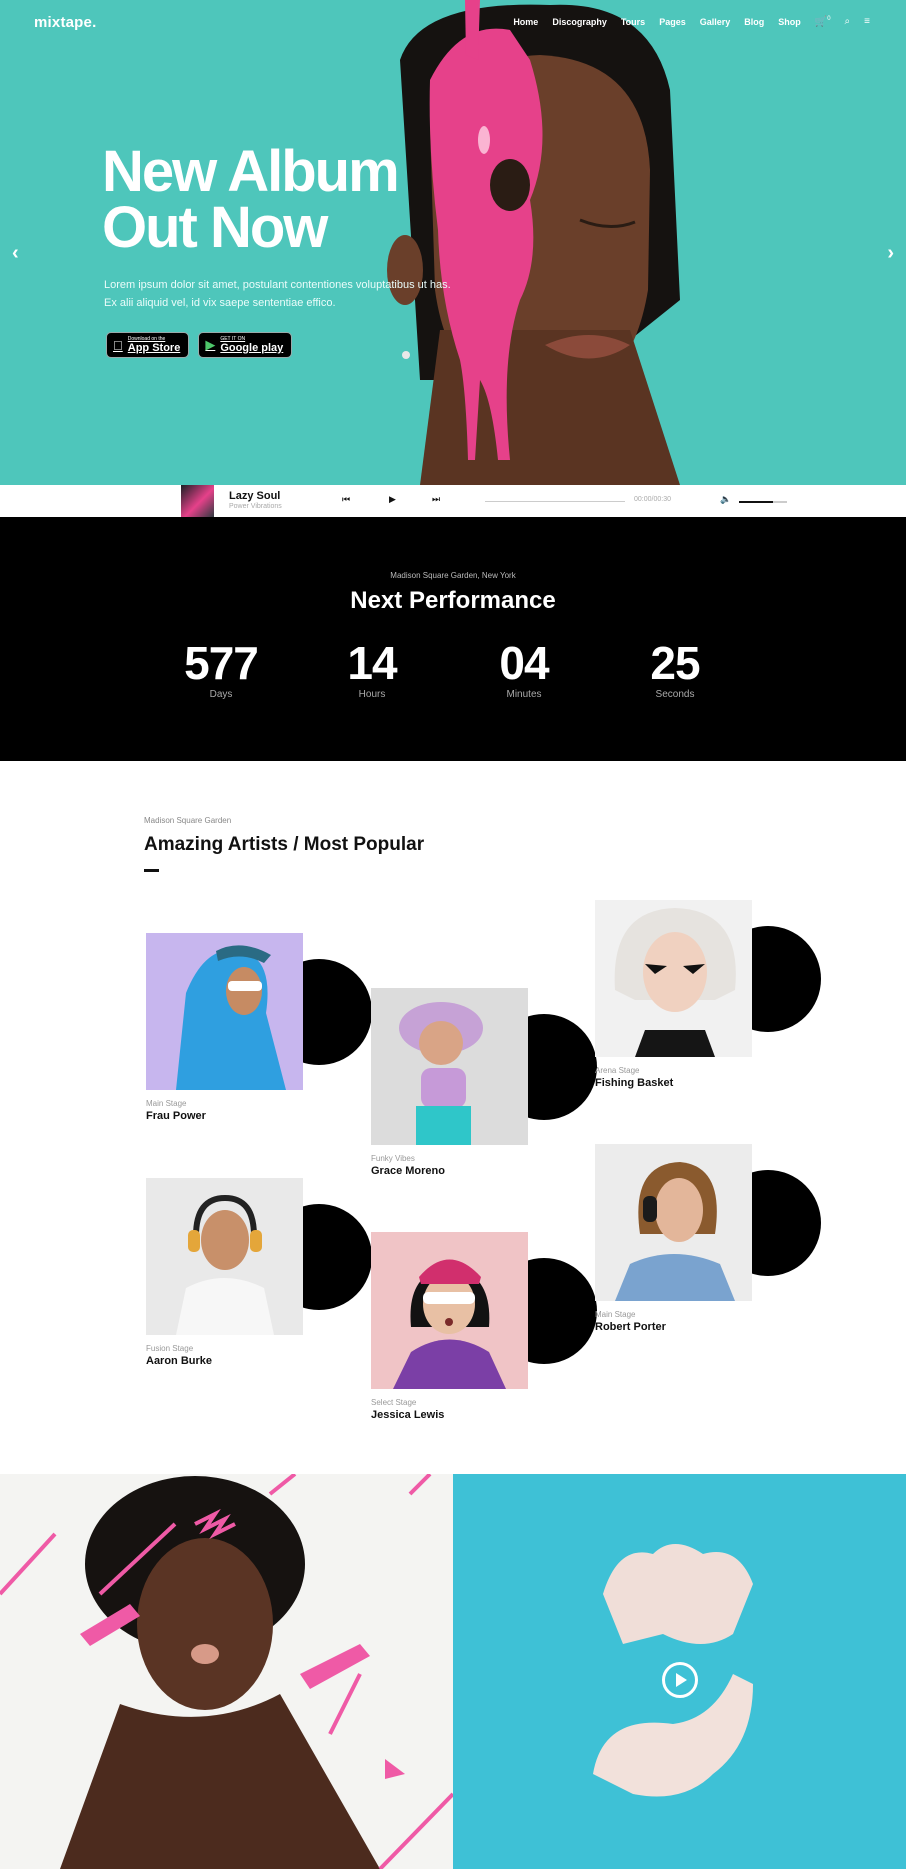 The width and height of the screenshot is (906, 1869). Describe the element at coordinates (829, 19) in the screenshot. I see `cart-count: 0` at that location.